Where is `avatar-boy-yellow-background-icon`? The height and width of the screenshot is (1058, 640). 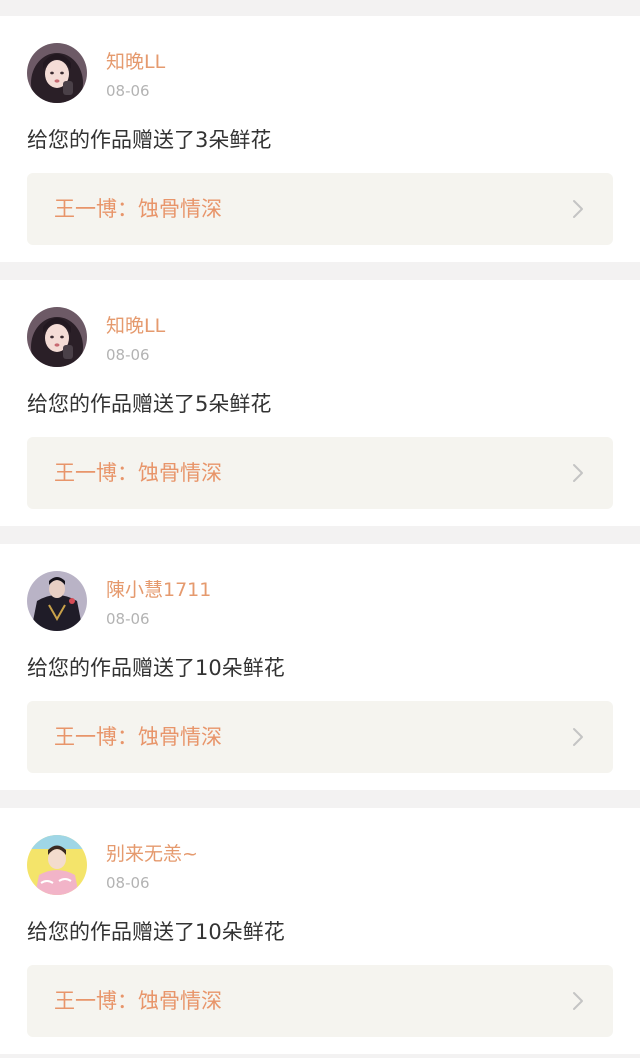 avatar-boy-yellow-background-icon is located at coordinates (57, 865).